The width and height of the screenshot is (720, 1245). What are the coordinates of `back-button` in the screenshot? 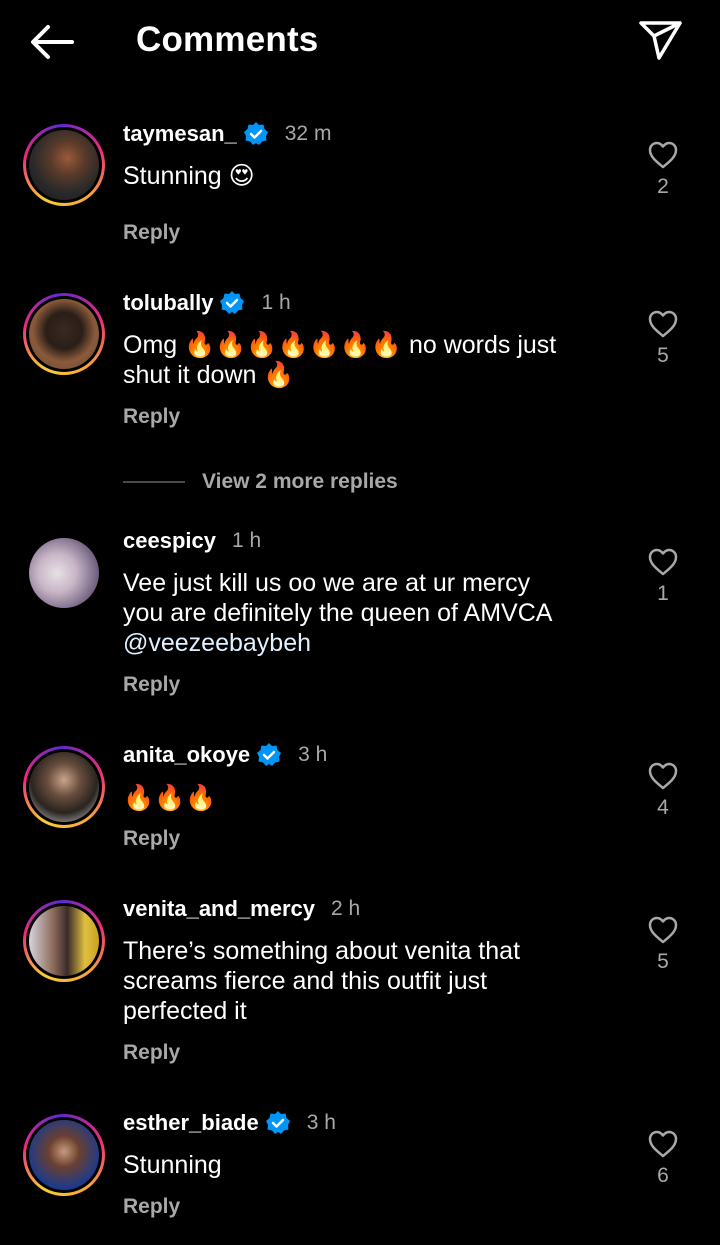 It's located at (52, 42).